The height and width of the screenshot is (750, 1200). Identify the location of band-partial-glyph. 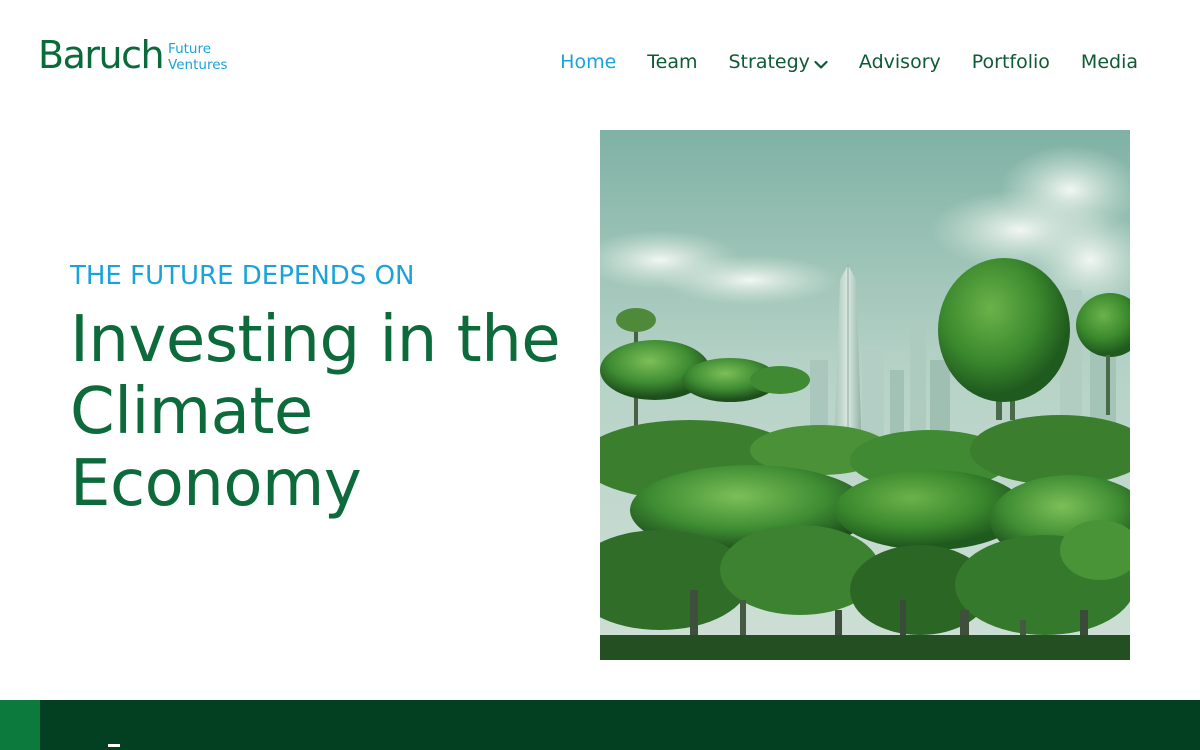
(114, 747).